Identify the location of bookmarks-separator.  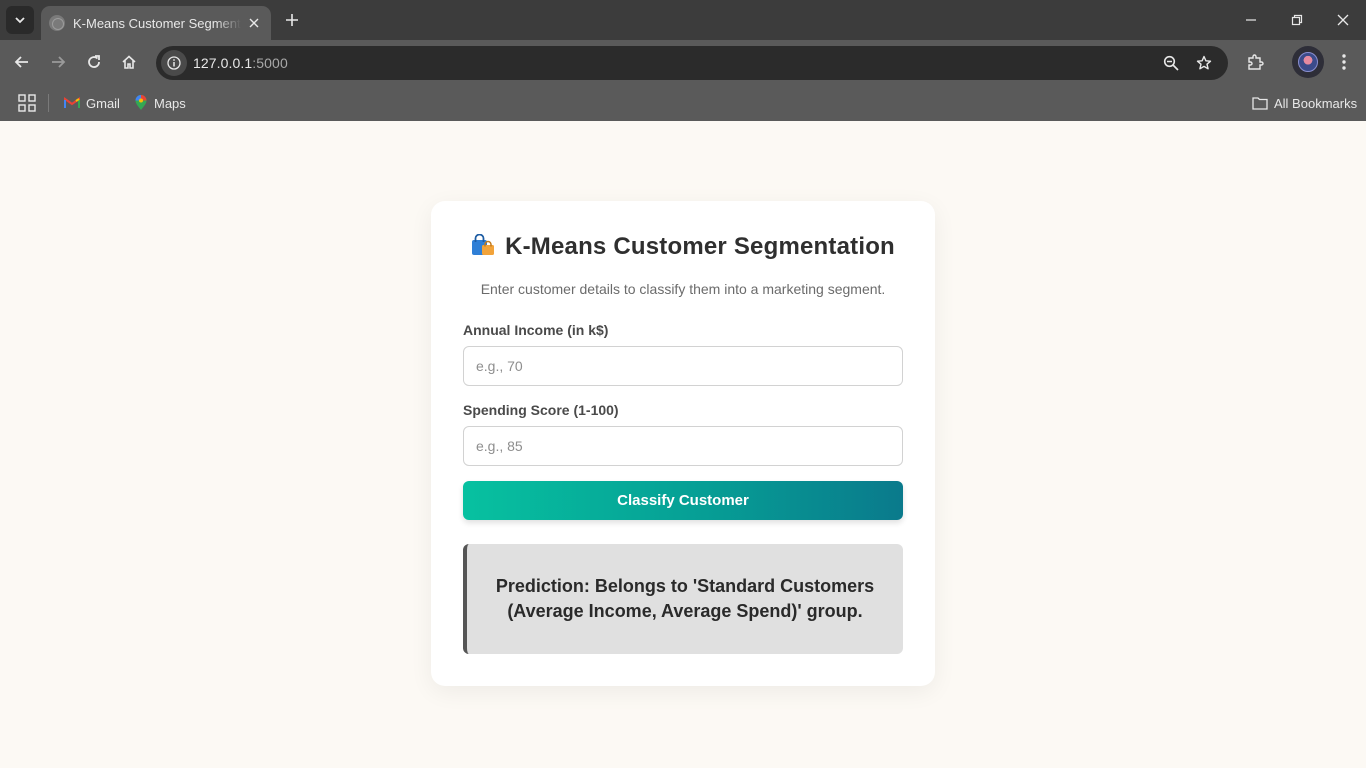
(48, 103).